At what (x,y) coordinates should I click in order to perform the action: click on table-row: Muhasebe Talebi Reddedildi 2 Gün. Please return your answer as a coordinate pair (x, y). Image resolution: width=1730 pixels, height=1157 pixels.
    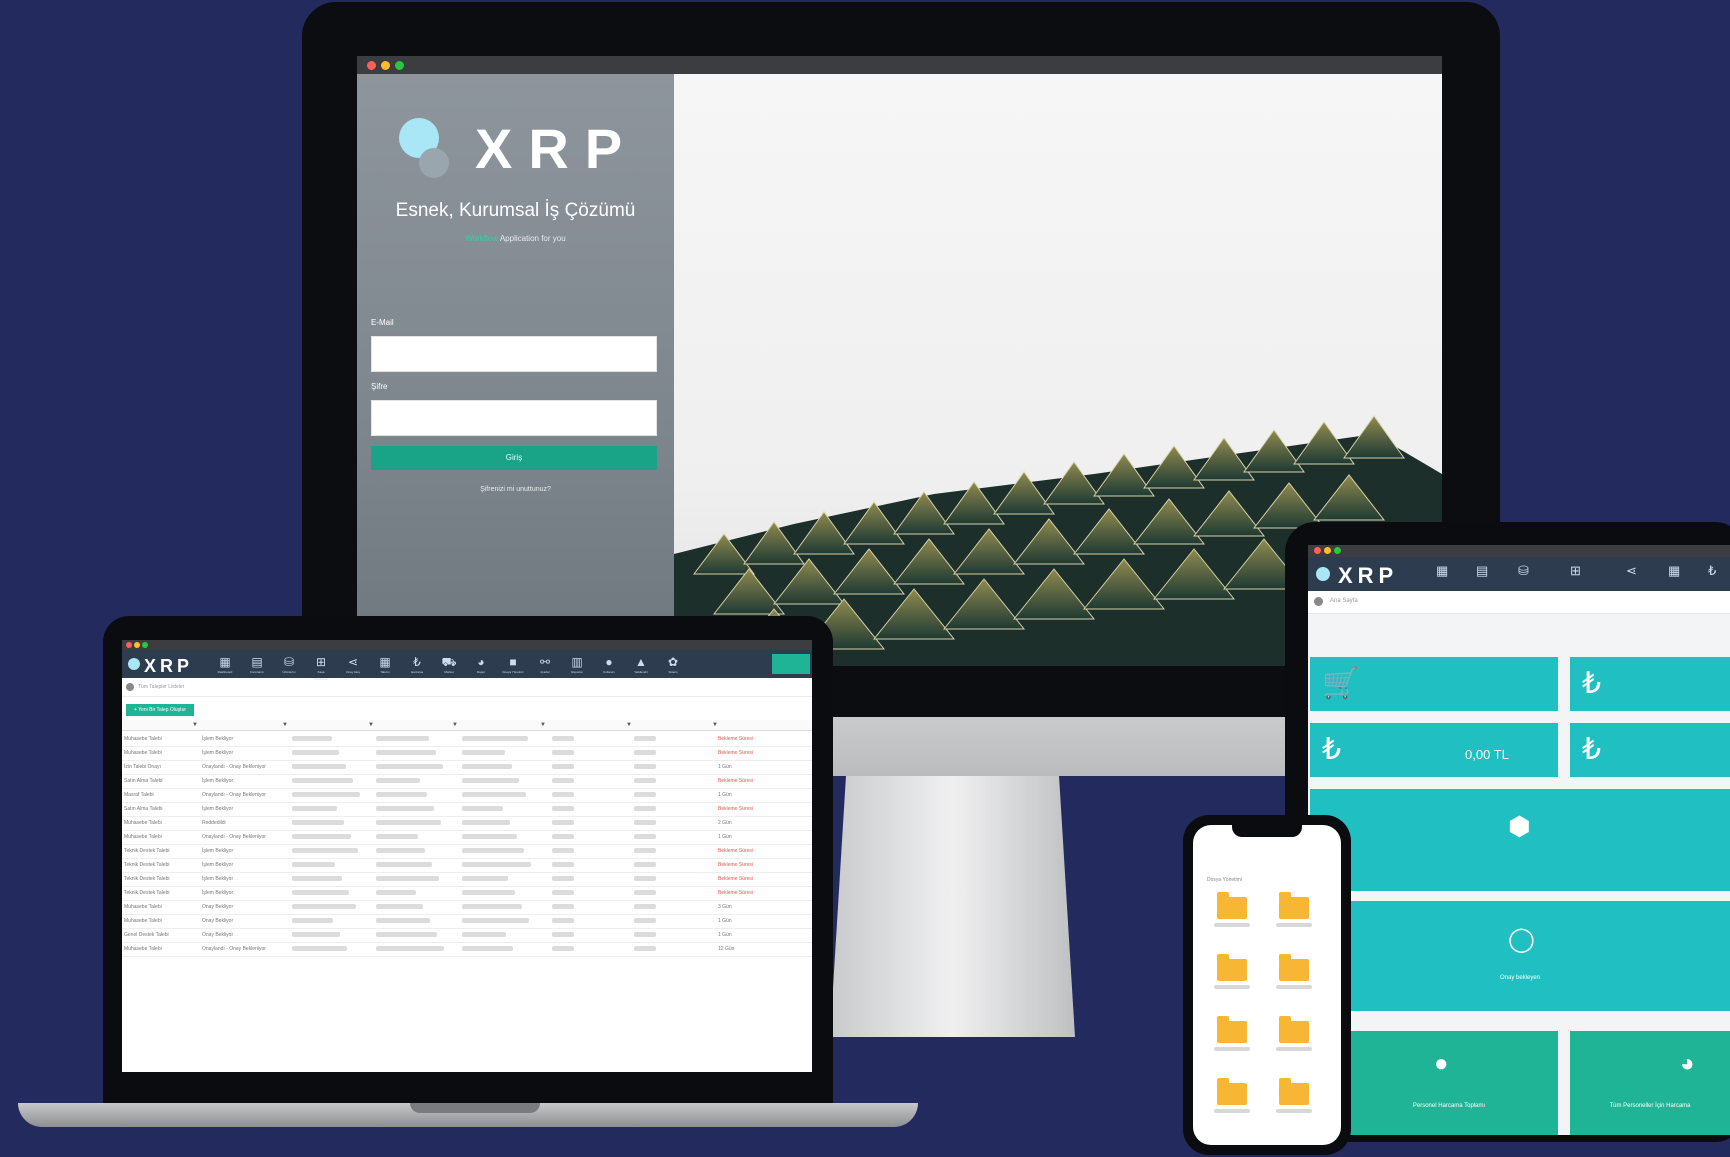
    Looking at the image, I should click on (467, 823).